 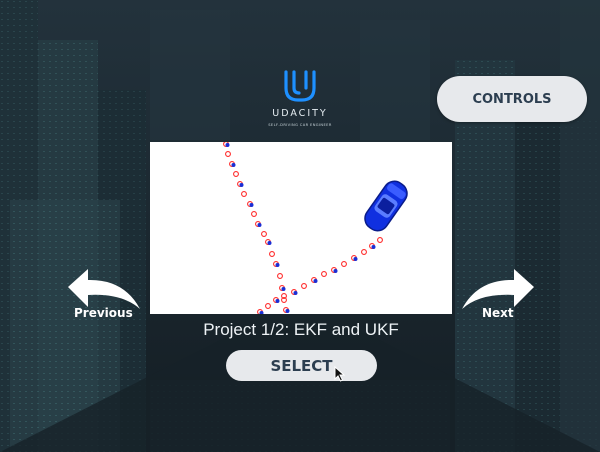 I want to click on previous-button-label: Previous, so click(x=103, y=313).